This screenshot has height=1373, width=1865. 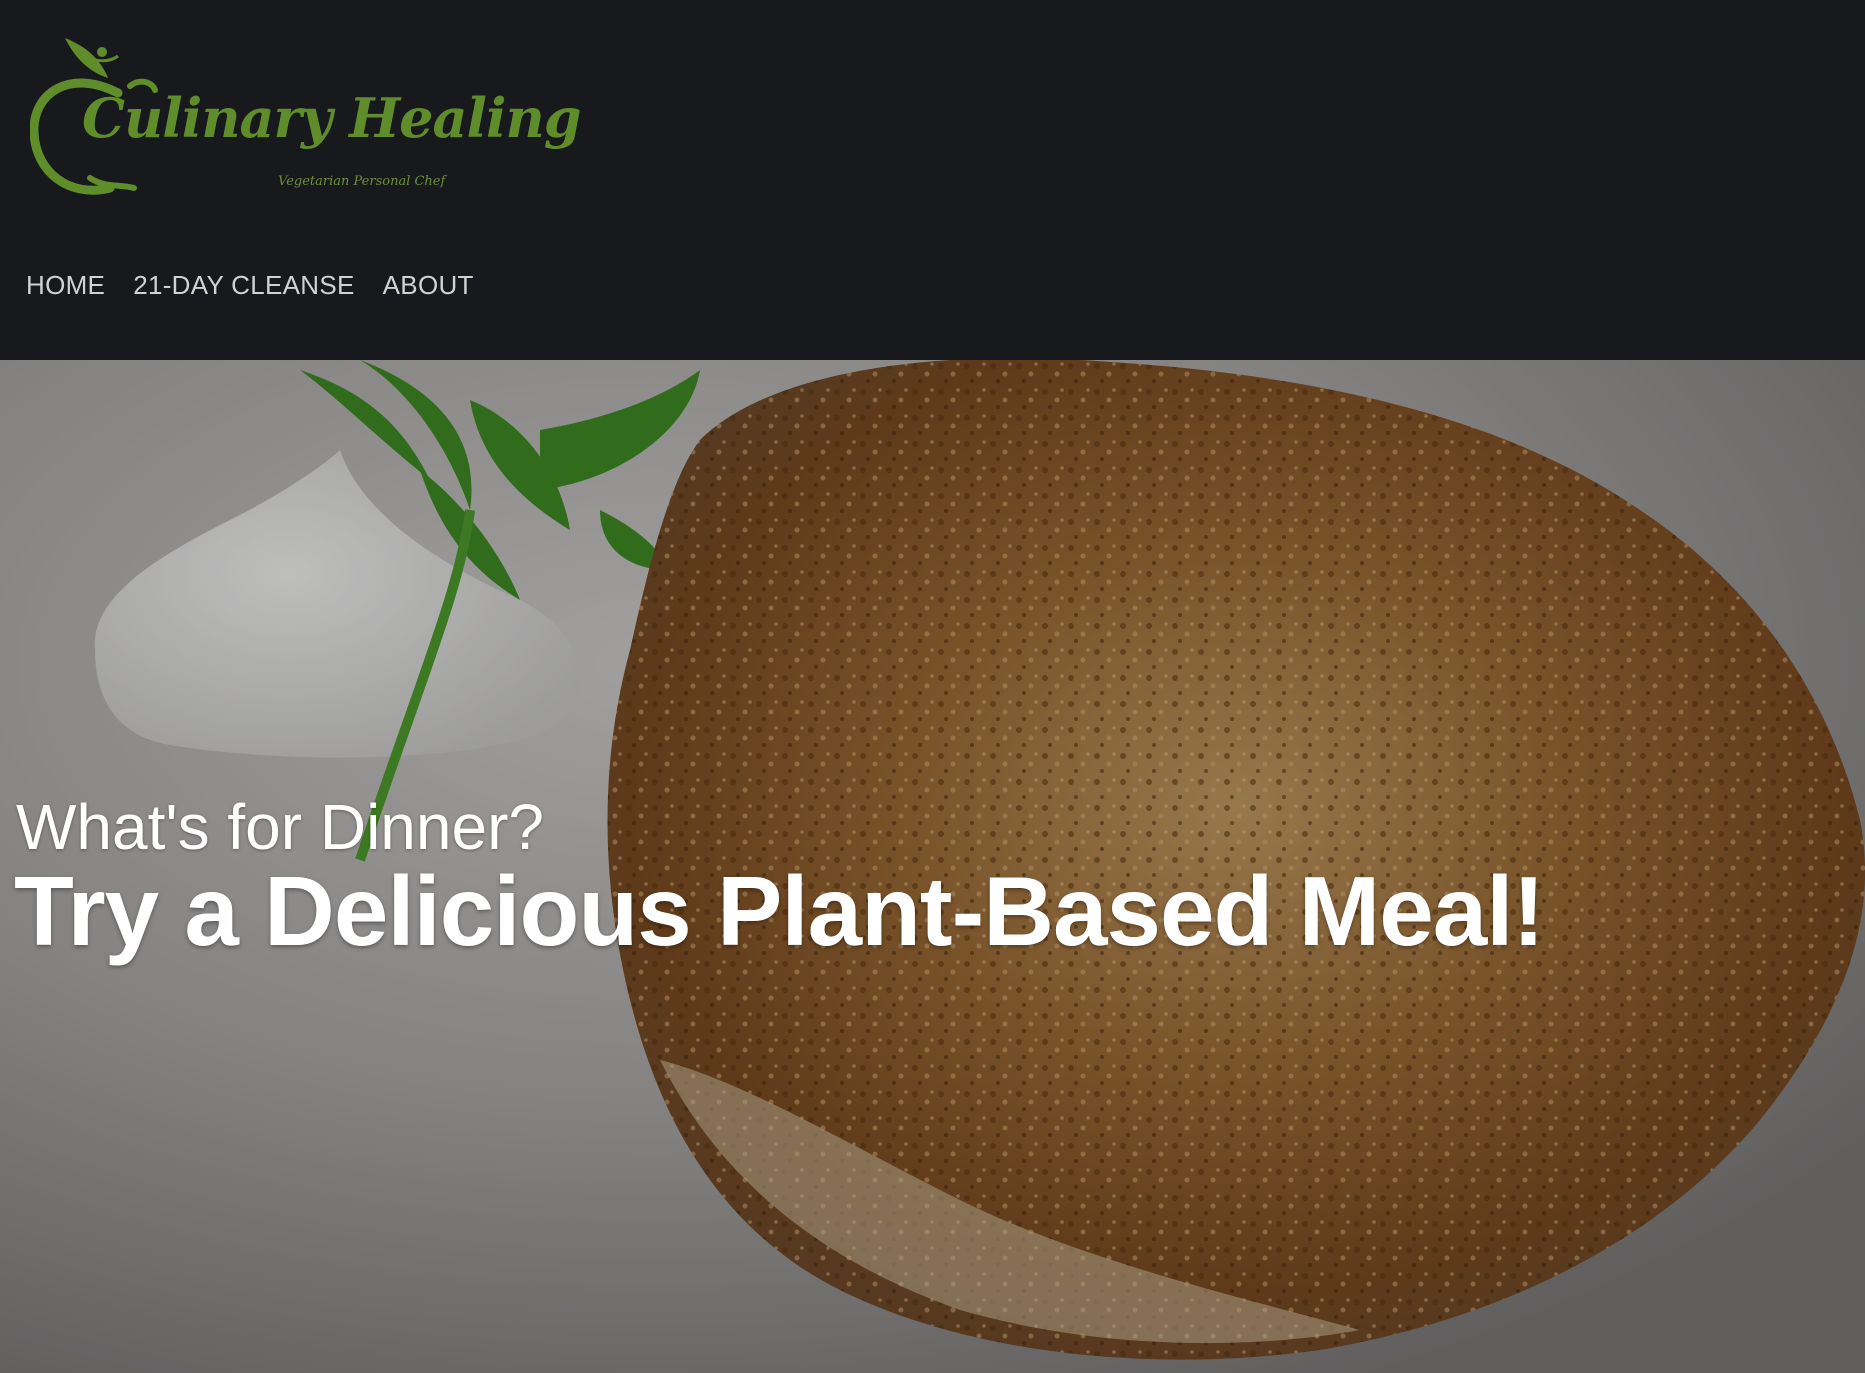 What do you see at coordinates (65, 285) in the screenshot?
I see `nav-item-home: HOME` at bounding box center [65, 285].